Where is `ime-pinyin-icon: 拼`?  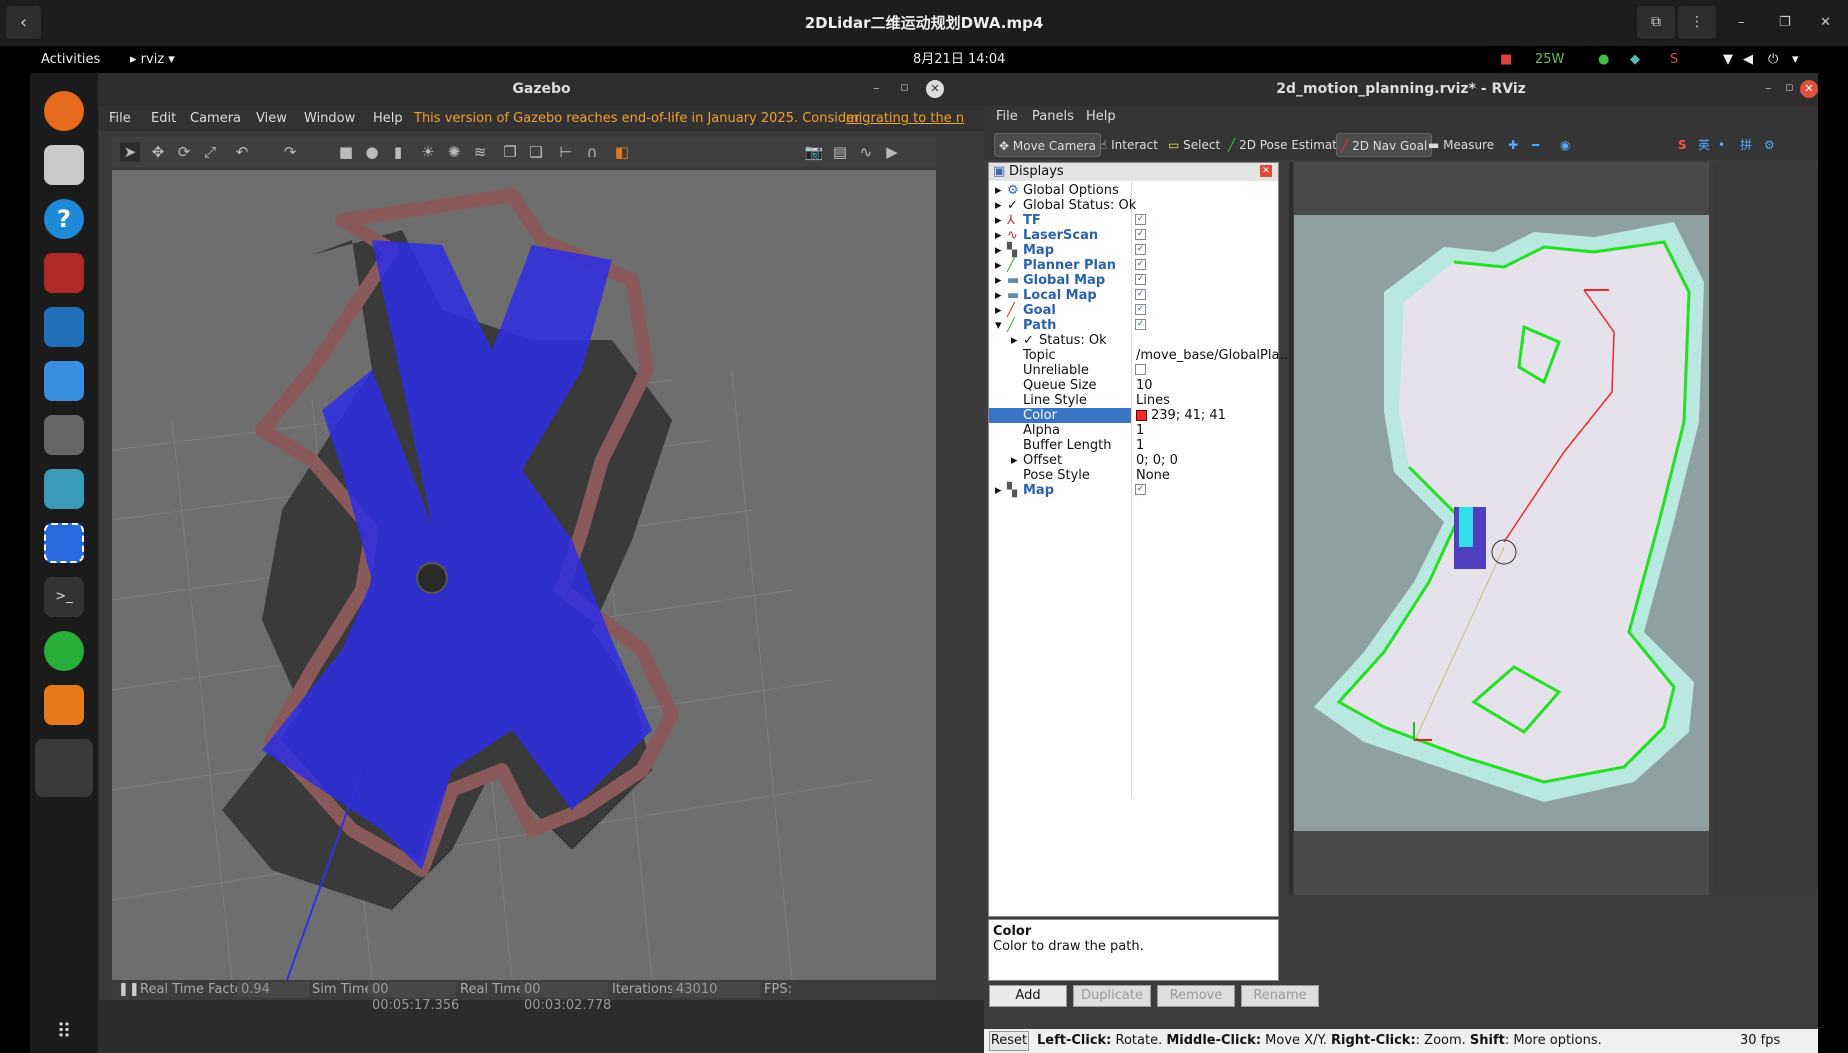
ime-pinyin-icon: 拼 is located at coordinates (1746, 145).